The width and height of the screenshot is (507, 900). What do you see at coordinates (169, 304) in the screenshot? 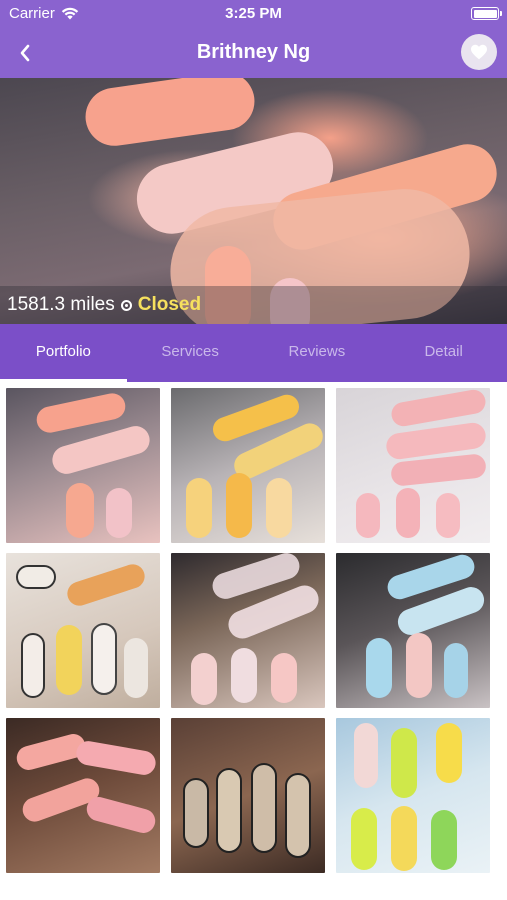
I see `open-status-label: Closed` at bounding box center [169, 304].